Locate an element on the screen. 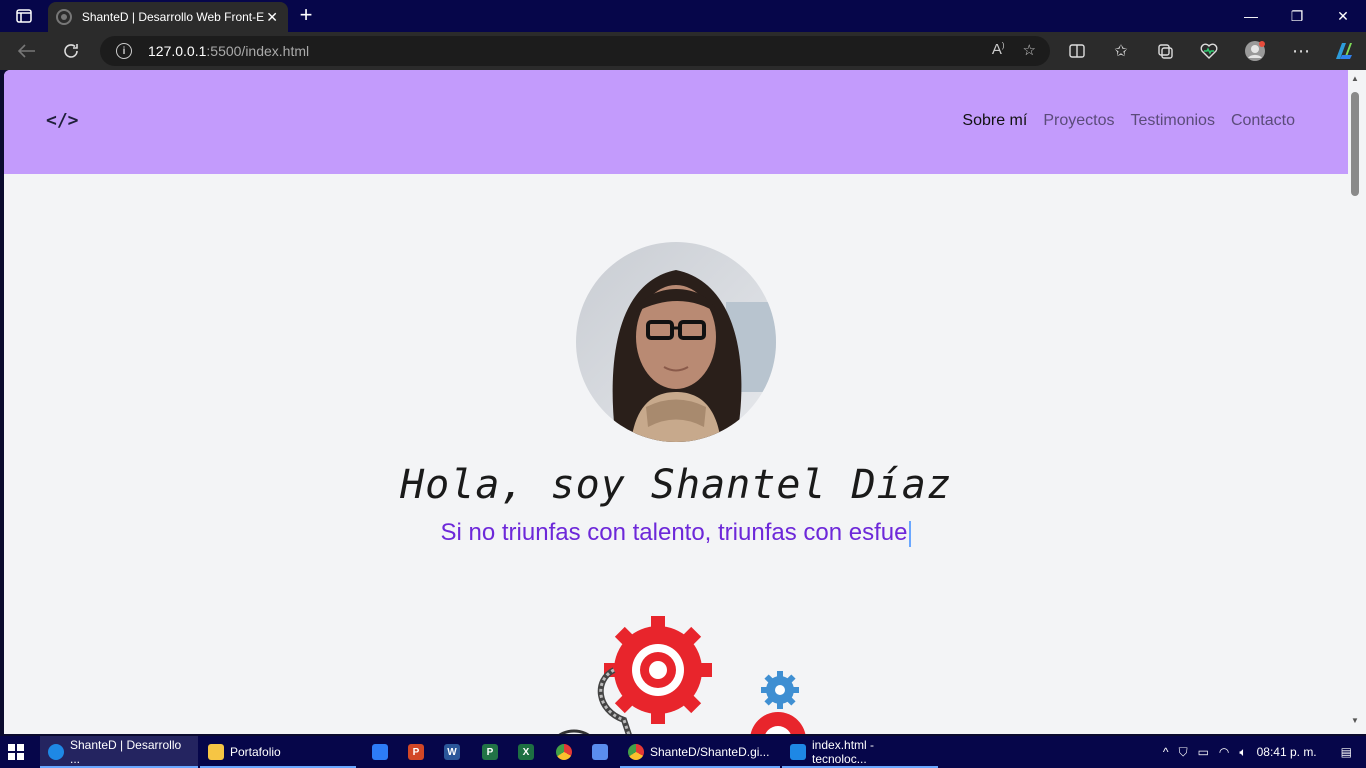 This screenshot has height=768, width=1366. address-bar: i 127.0.0.1 :5500/index.html A) ☆ is located at coordinates (575, 51).